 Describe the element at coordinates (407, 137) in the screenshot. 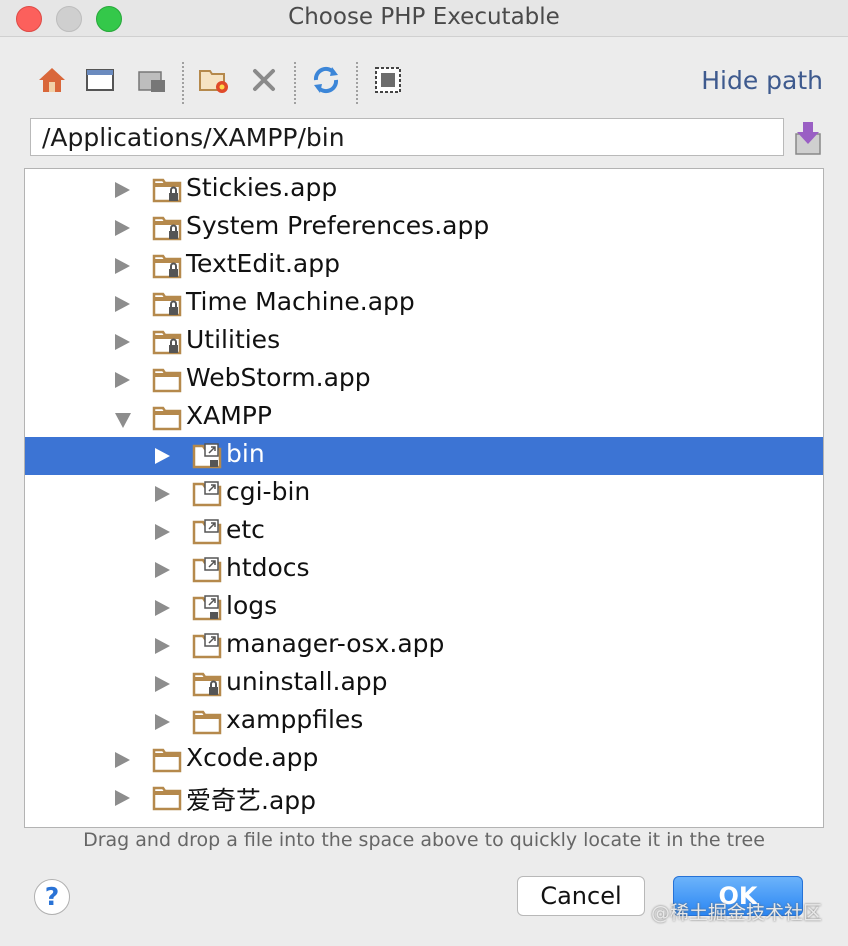

I see `path-input: /Applications/XAMPP/bin` at that location.